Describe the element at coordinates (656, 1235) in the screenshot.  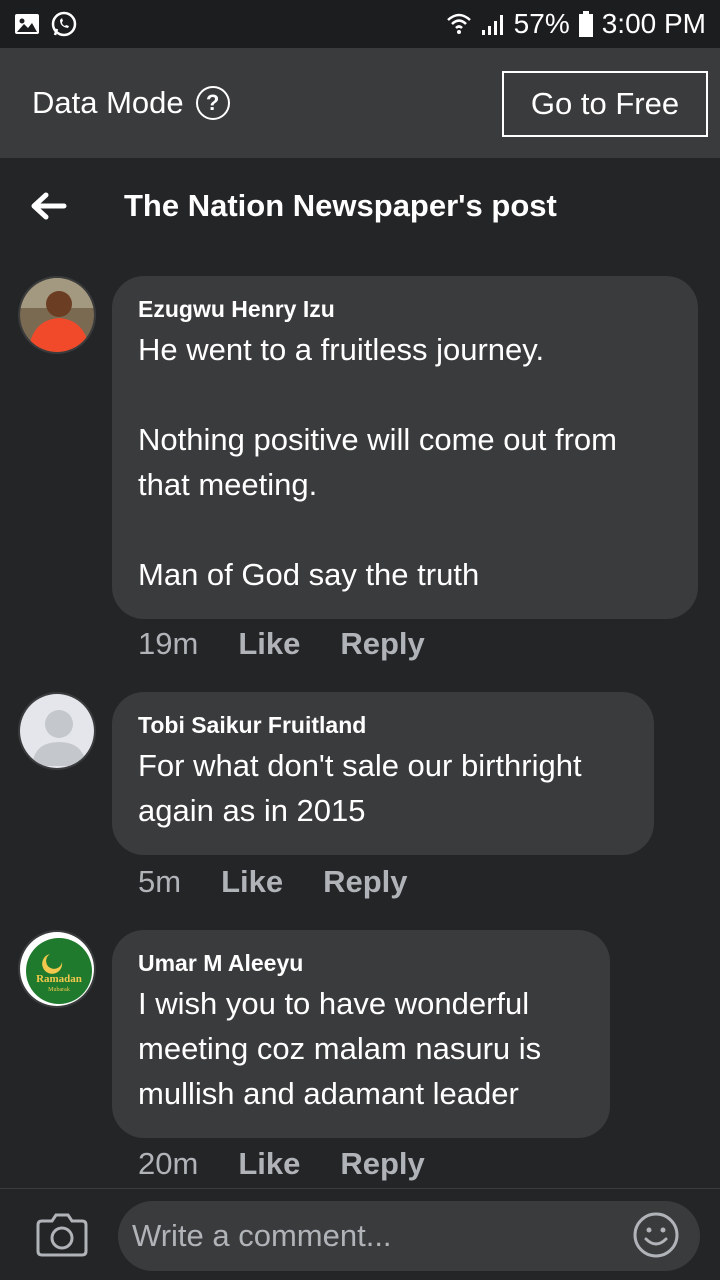
I see `emoji-icon` at that location.